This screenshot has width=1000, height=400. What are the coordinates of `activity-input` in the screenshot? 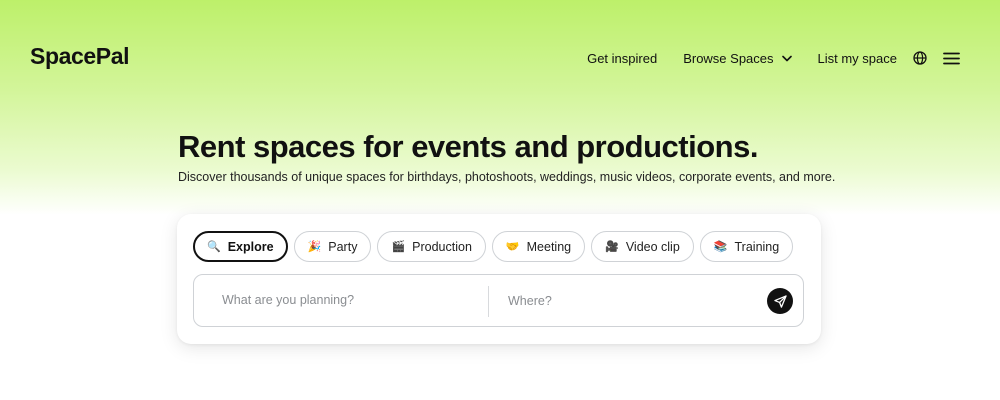 It's located at (347, 300).